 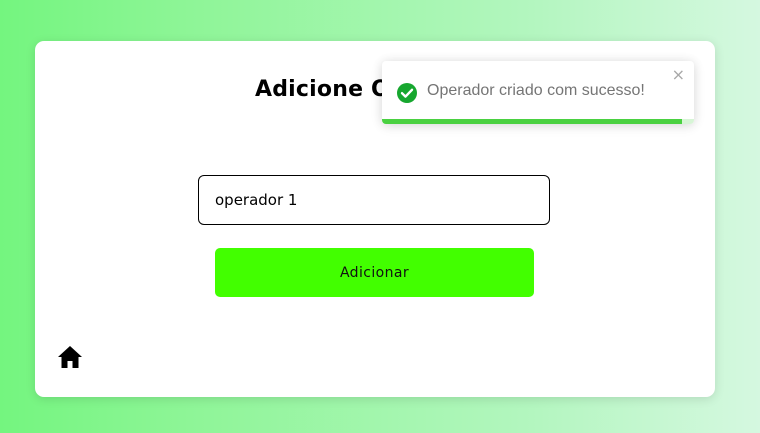 What do you see at coordinates (678, 75) in the screenshot?
I see `close-icon: ×` at bounding box center [678, 75].